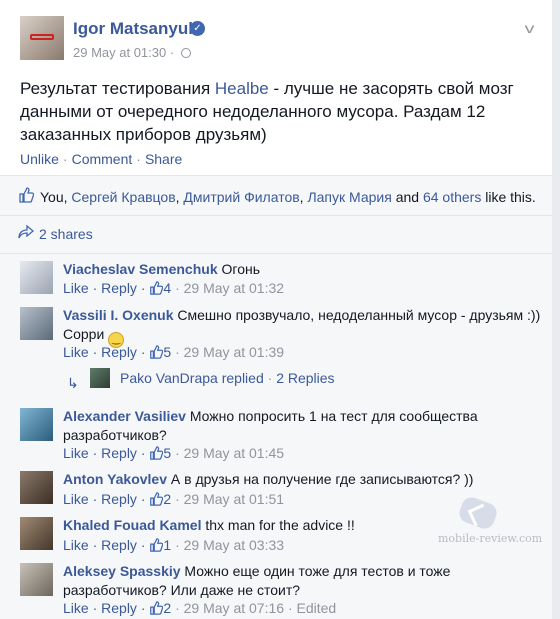 Image resolution: width=560 pixels, height=619 pixels. What do you see at coordinates (298, 269) in the screenshot?
I see `comment-body: Viacheslav Semenchuk Огонь` at bounding box center [298, 269].